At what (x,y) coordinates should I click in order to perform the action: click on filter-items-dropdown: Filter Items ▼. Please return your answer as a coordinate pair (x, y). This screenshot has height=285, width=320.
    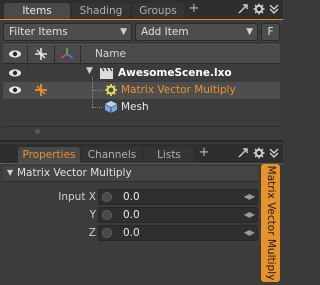
    Looking at the image, I should click on (67, 32).